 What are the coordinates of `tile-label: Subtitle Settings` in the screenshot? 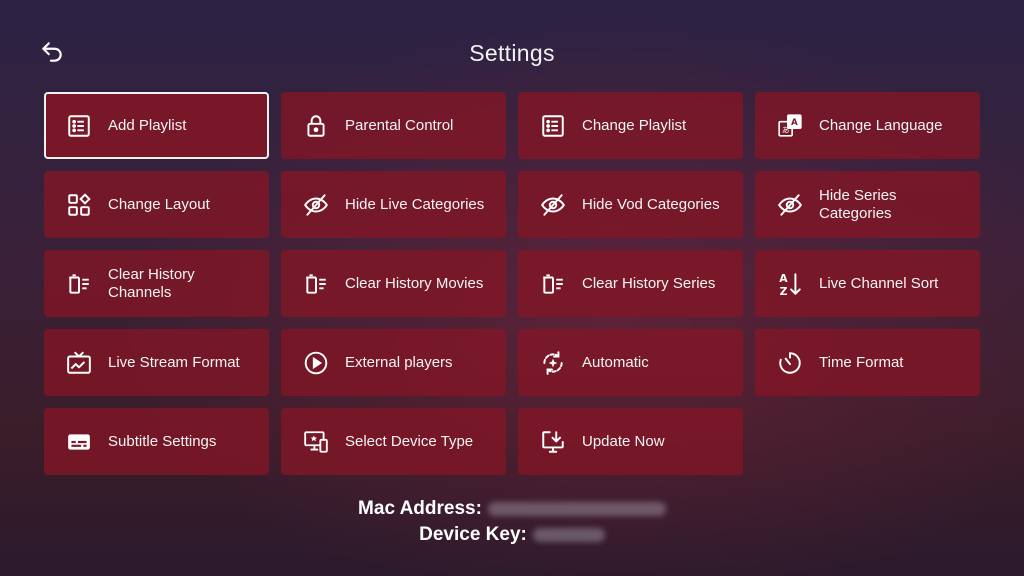 It's located at (162, 441).